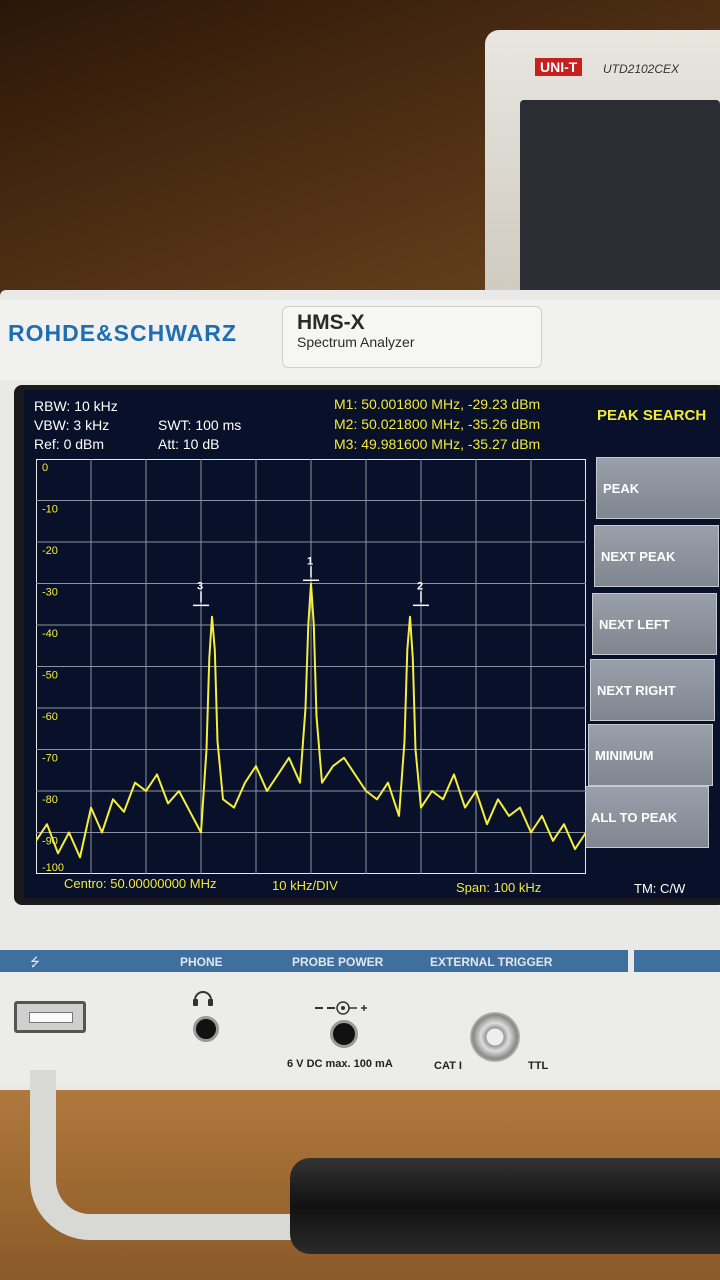  Describe the element at coordinates (338, 962) in the screenshot. I see `probe-power-label: PROBE POWER` at that location.